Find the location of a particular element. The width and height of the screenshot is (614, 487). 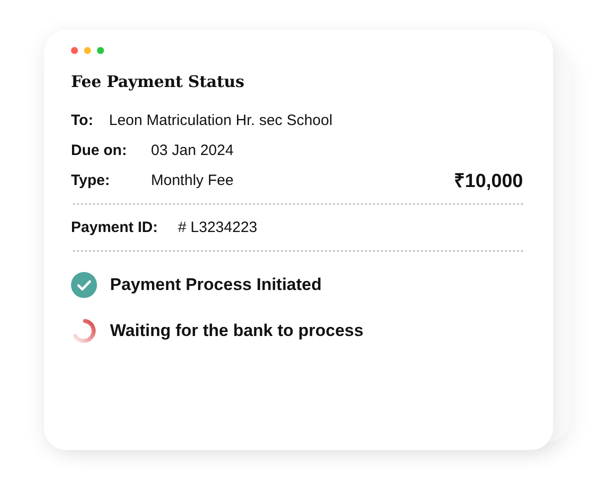

minimize-dot-icon is located at coordinates (87, 50).